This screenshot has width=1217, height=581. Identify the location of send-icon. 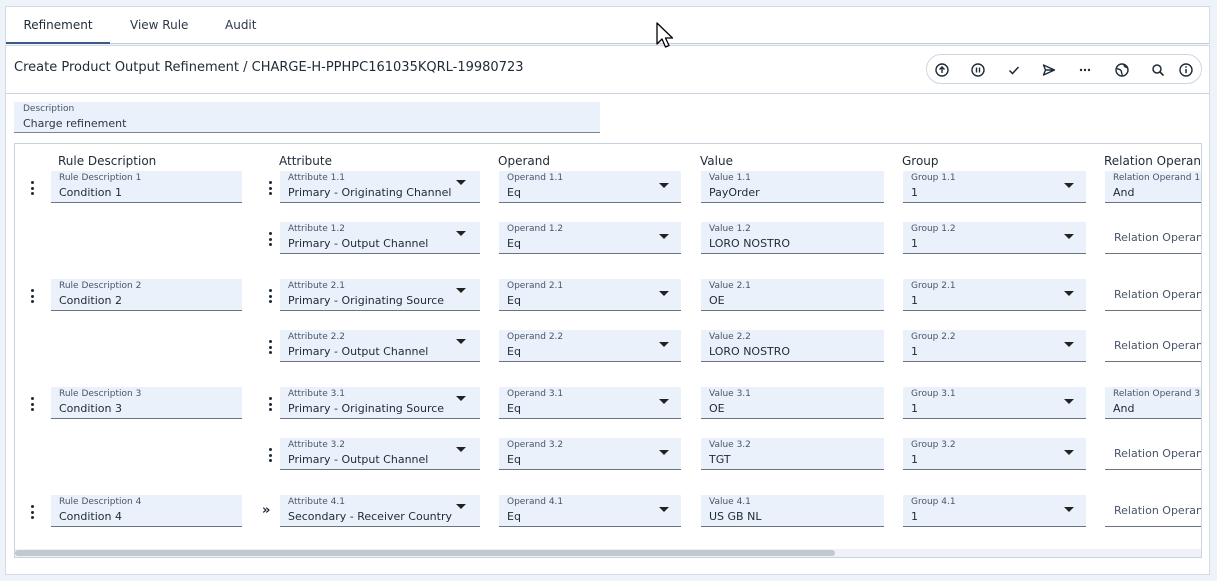
(1049, 70).